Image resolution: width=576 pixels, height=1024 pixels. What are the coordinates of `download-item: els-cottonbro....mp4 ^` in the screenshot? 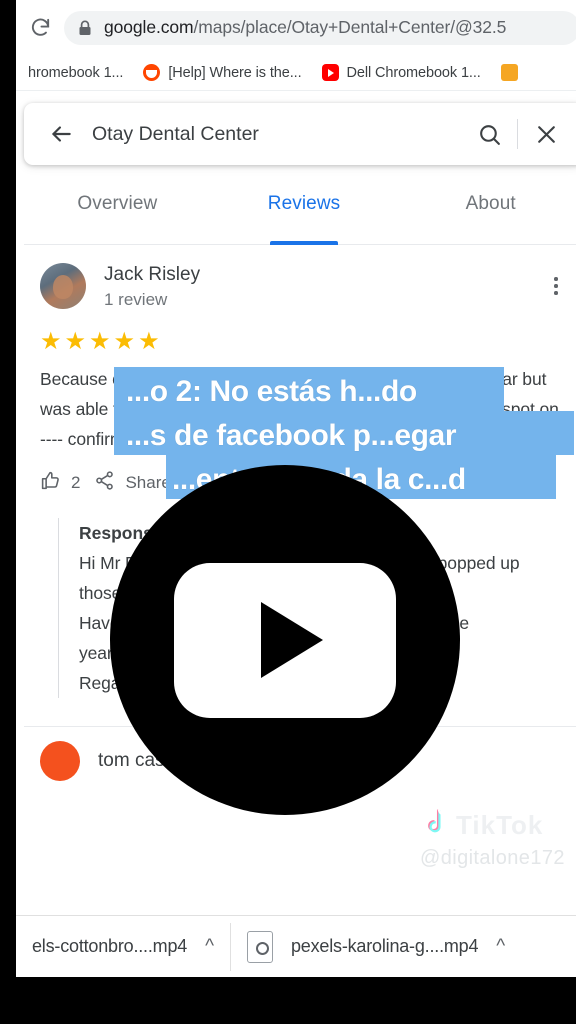 It's located at (123, 947).